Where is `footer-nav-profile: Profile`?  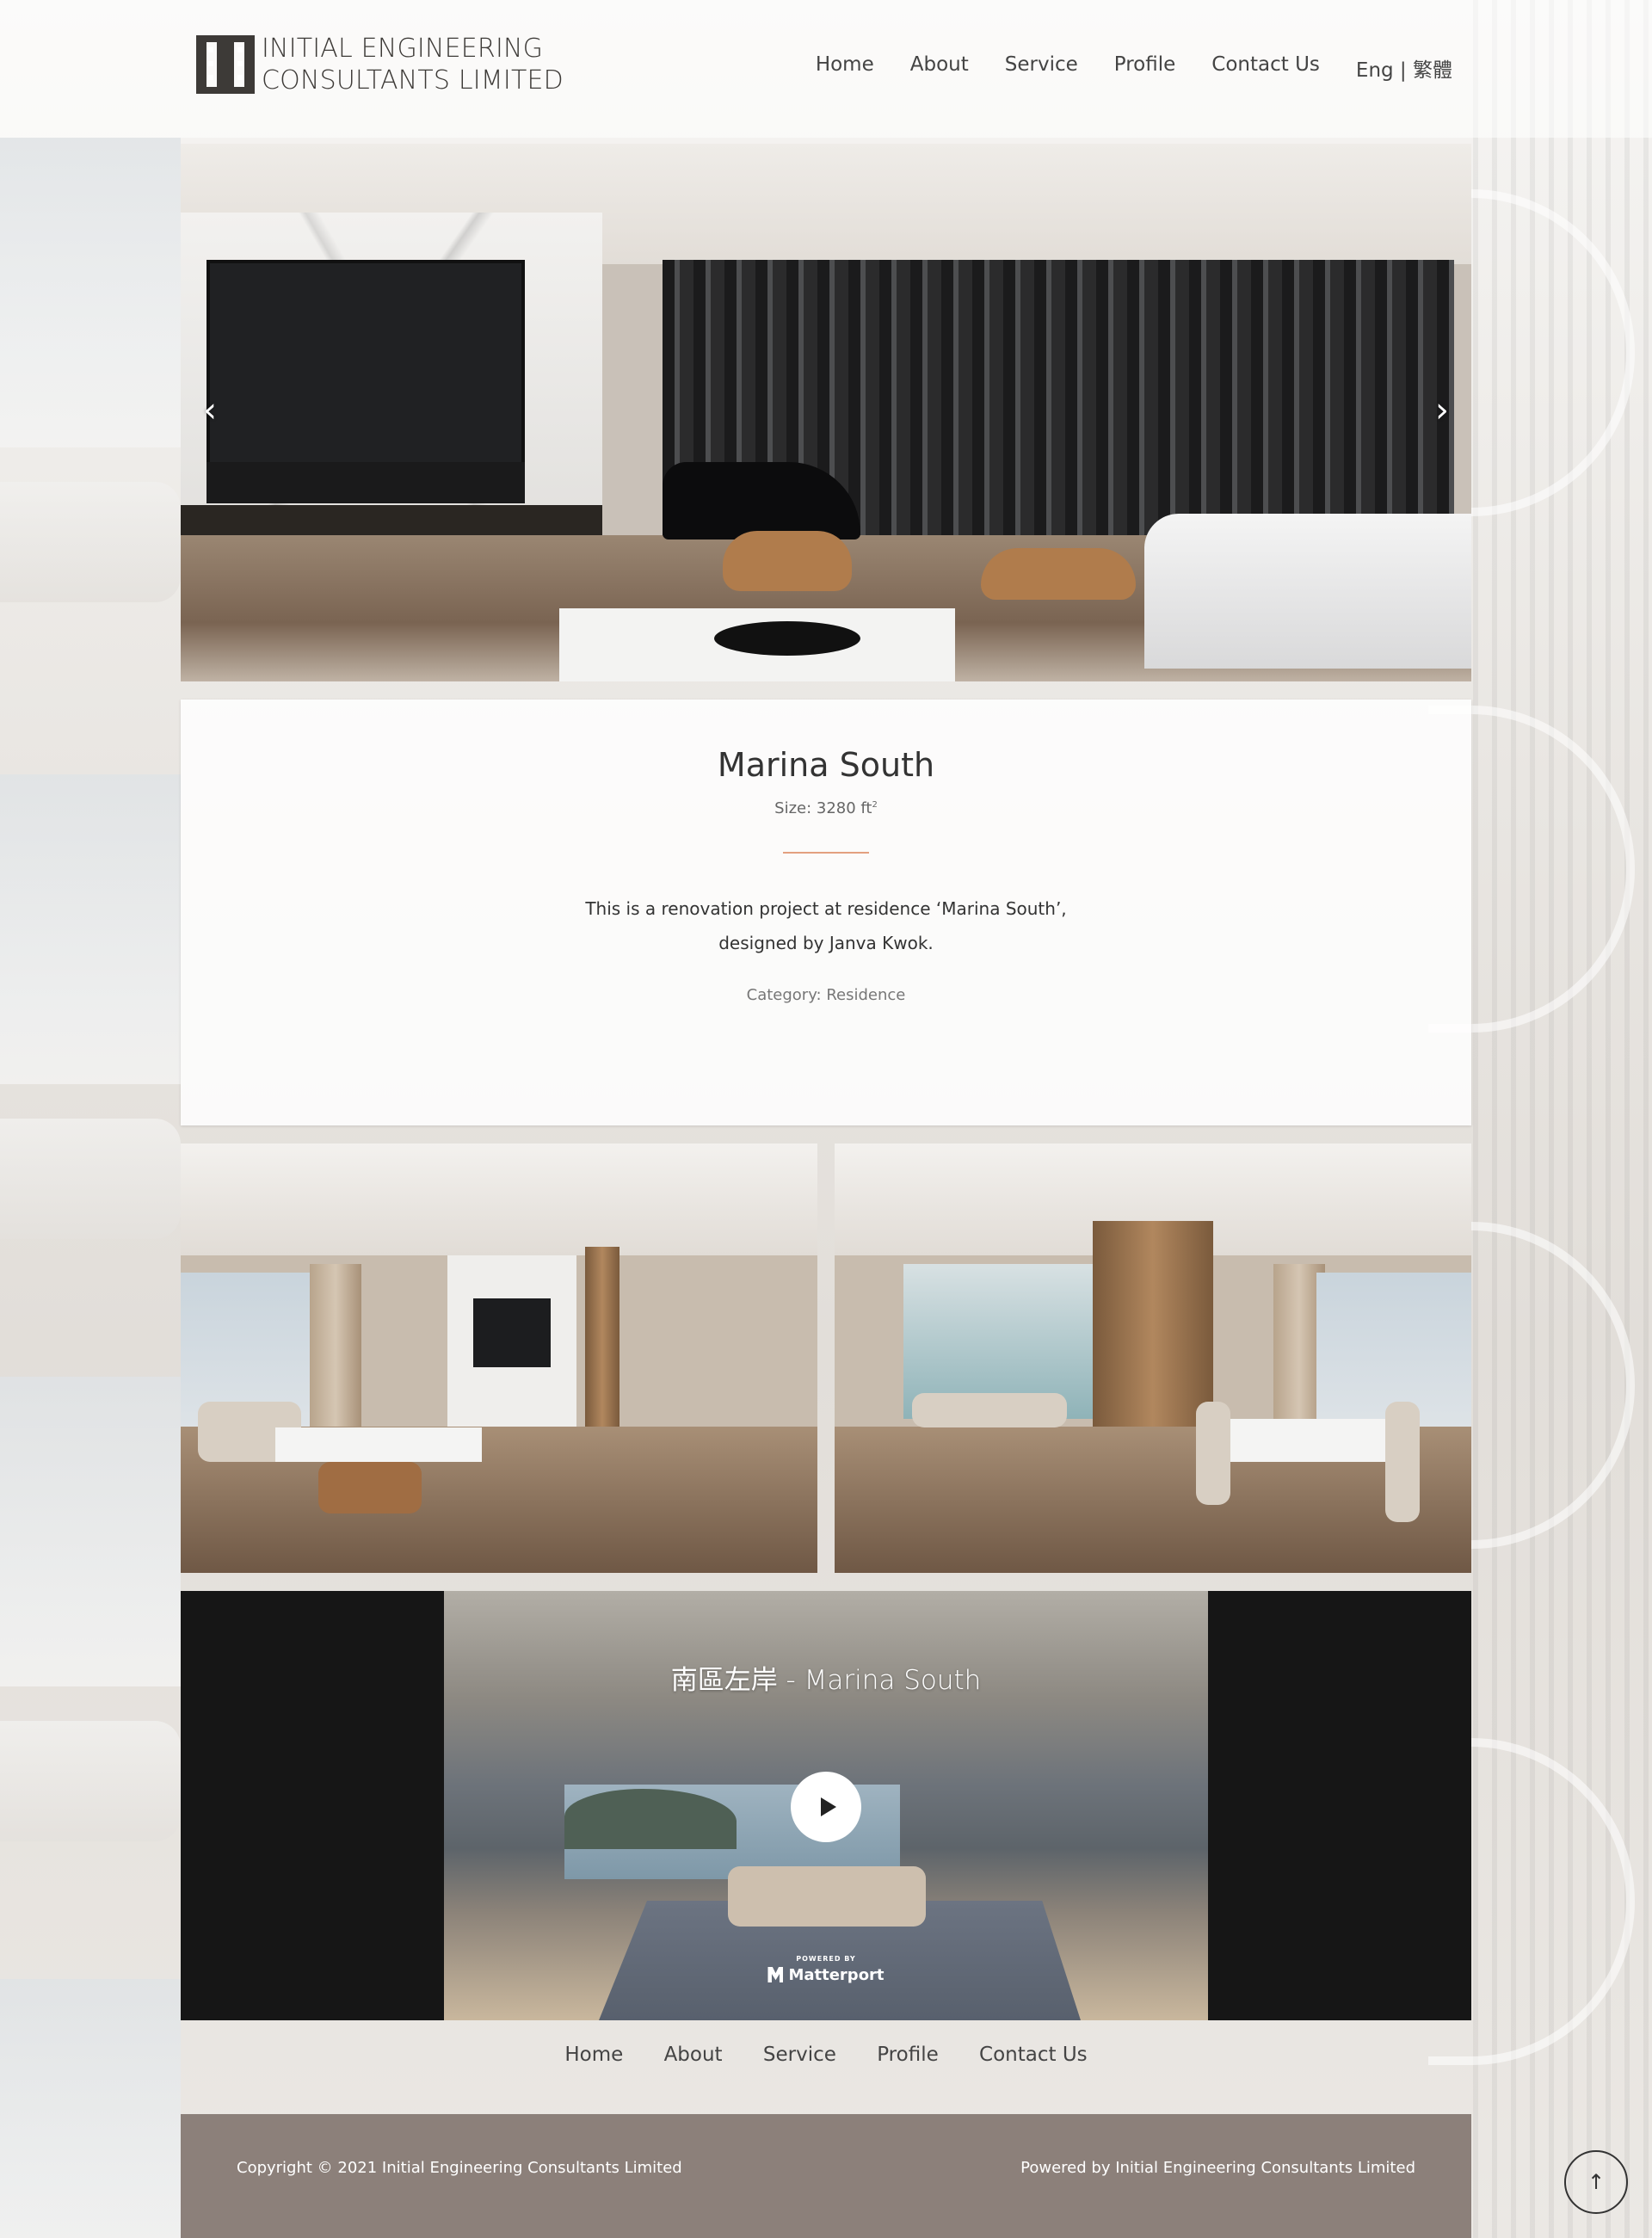 footer-nav-profile: Profile is located at coordinates (908, 2055).